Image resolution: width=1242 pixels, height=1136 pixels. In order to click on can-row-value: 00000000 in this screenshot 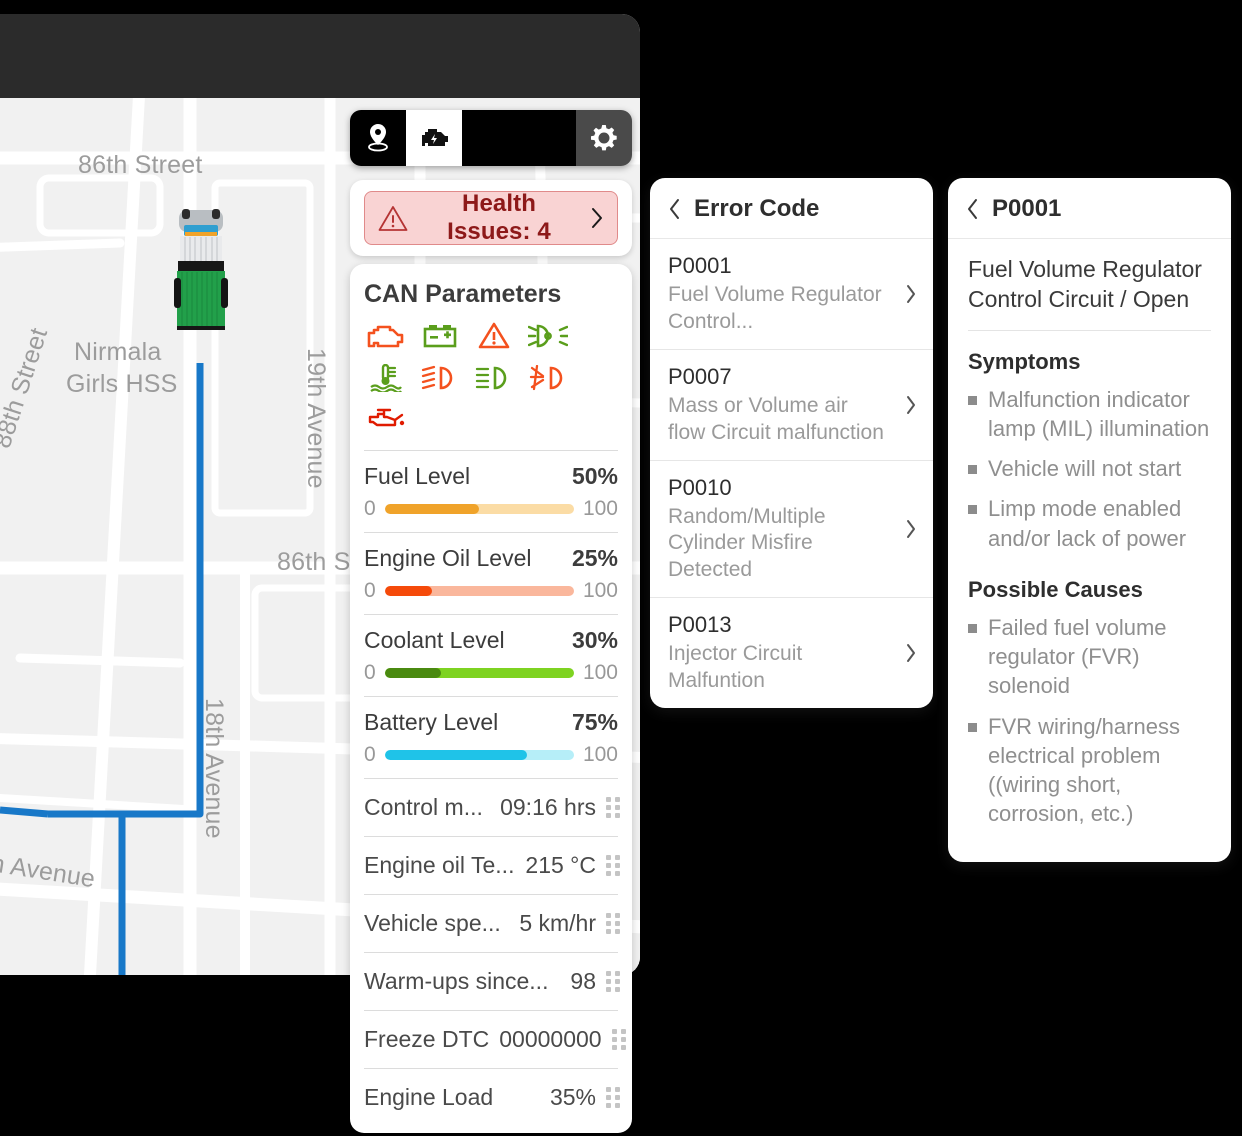, I will do `click(550, 1039)`.